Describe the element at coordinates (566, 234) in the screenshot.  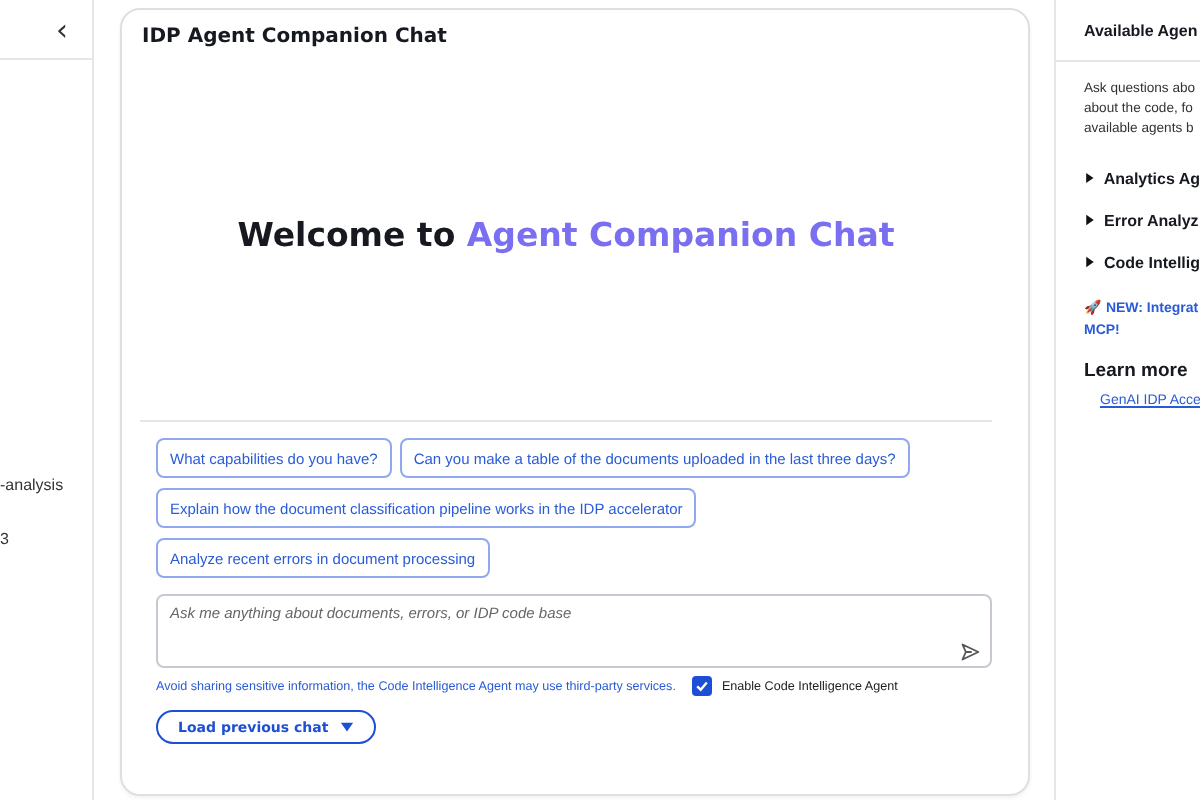
I see `welcome-heading: Welcome to Agent Companion Chat` at that location.